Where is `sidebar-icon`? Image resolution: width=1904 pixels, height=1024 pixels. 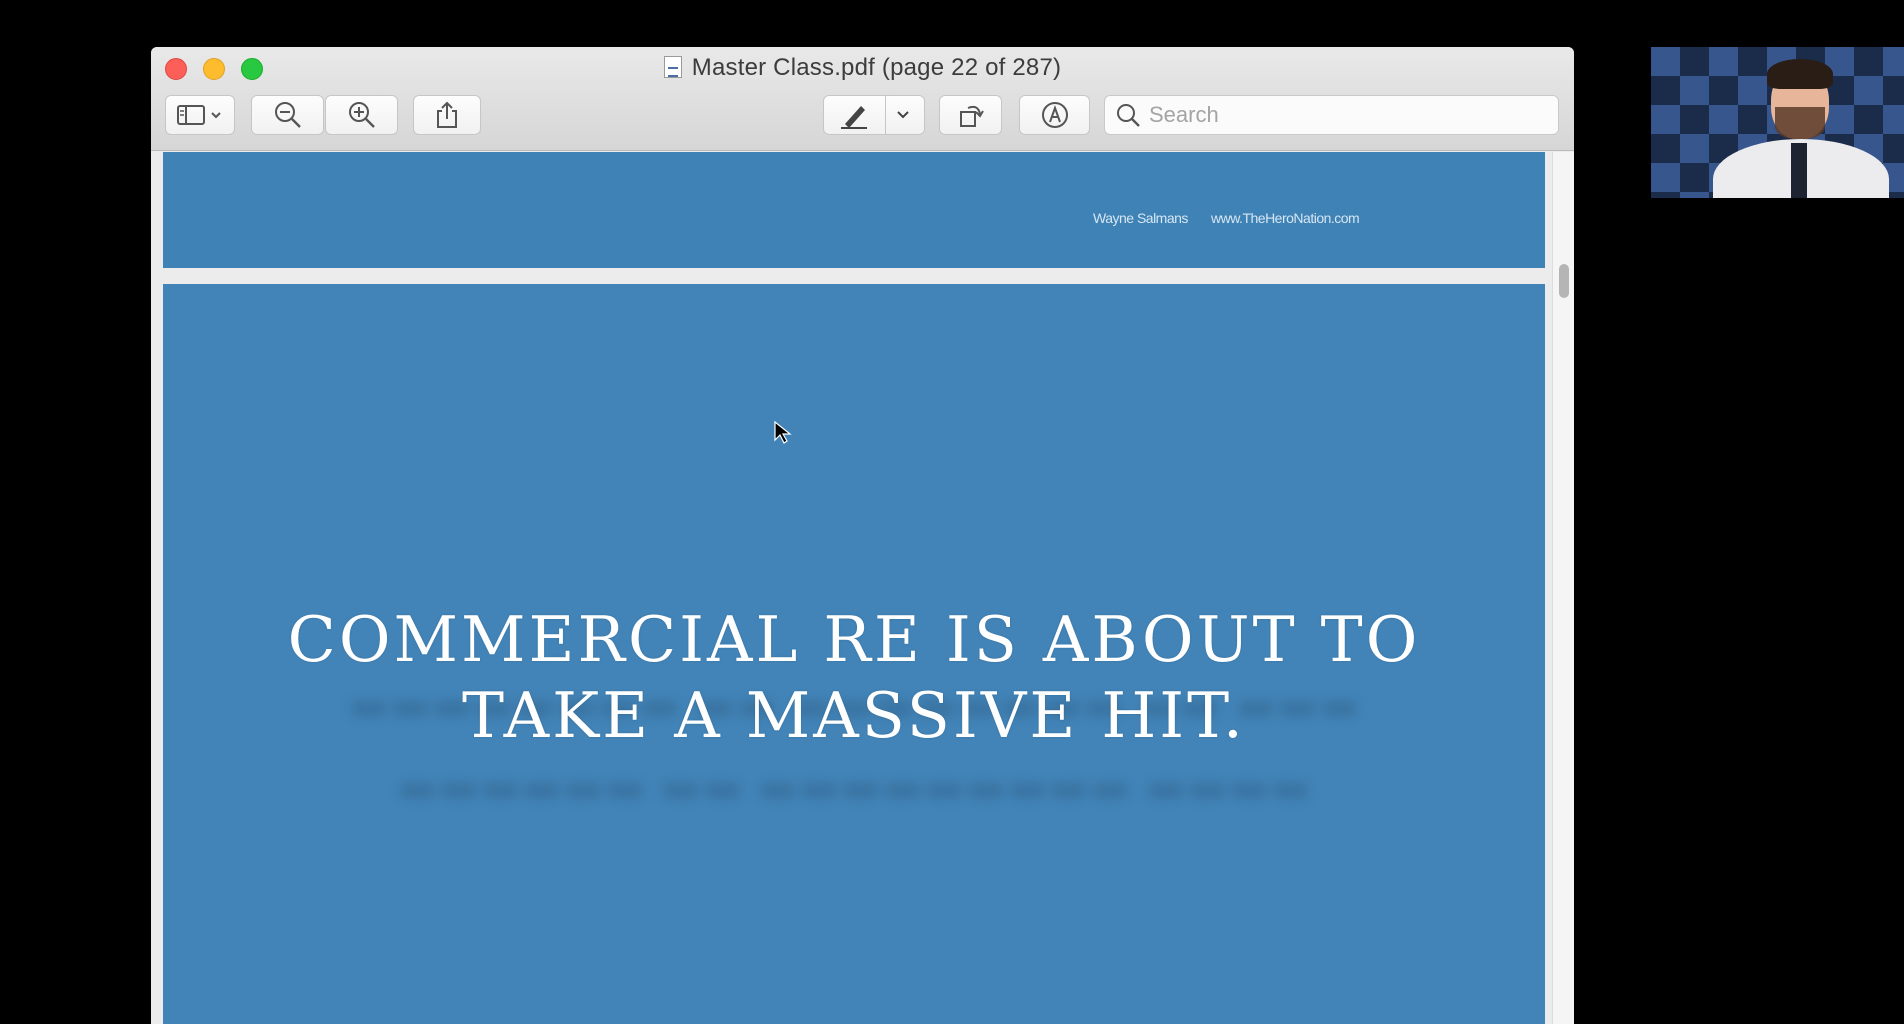
sidebar-icon is located at coordinates (199, 115).